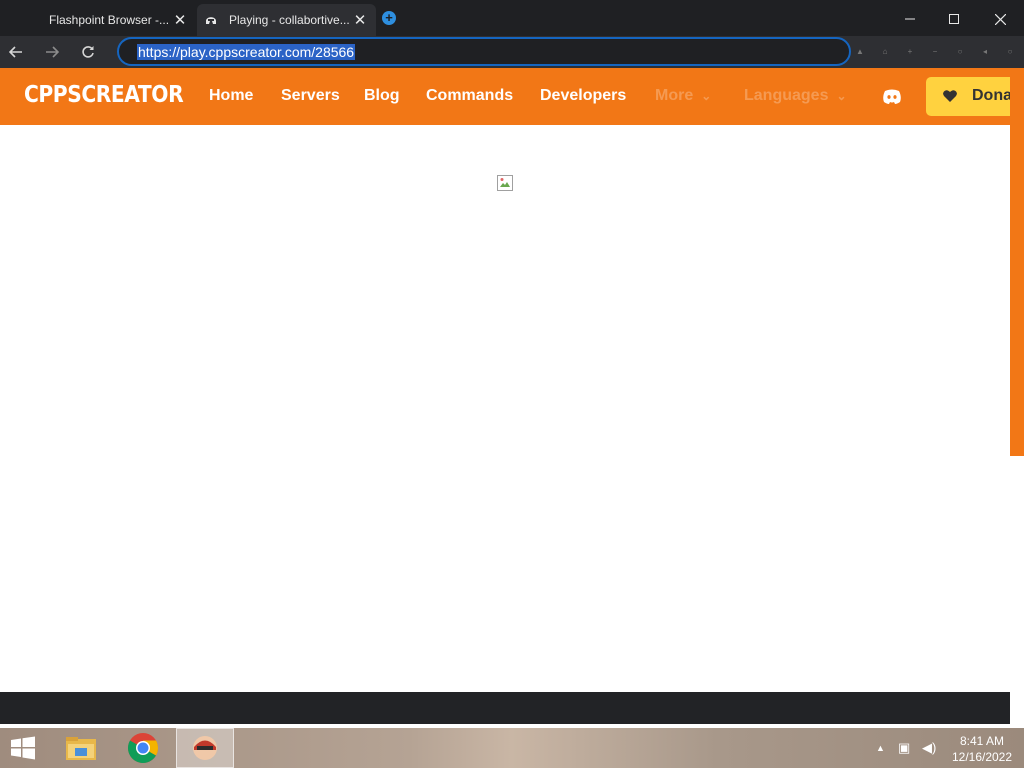  I want to click on maximize-button, so click(954, 19).